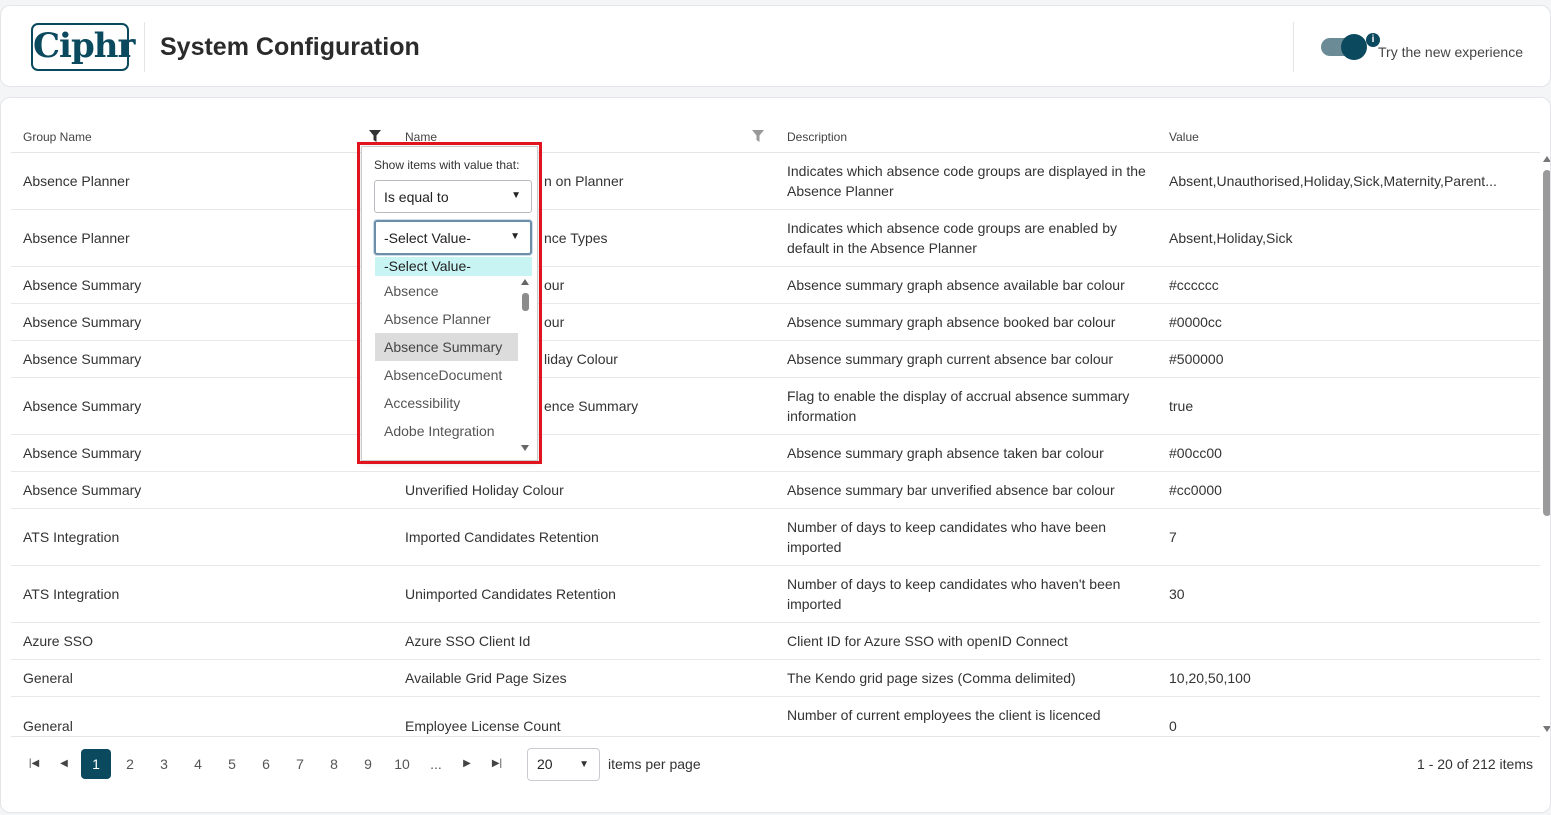 This screenshot has height=815, width=1551. What do you see at coordinates (486, 678) in the screenshot?
I see `cell-name: Available Grid Page Sizes` at bounding box center [486, 678].